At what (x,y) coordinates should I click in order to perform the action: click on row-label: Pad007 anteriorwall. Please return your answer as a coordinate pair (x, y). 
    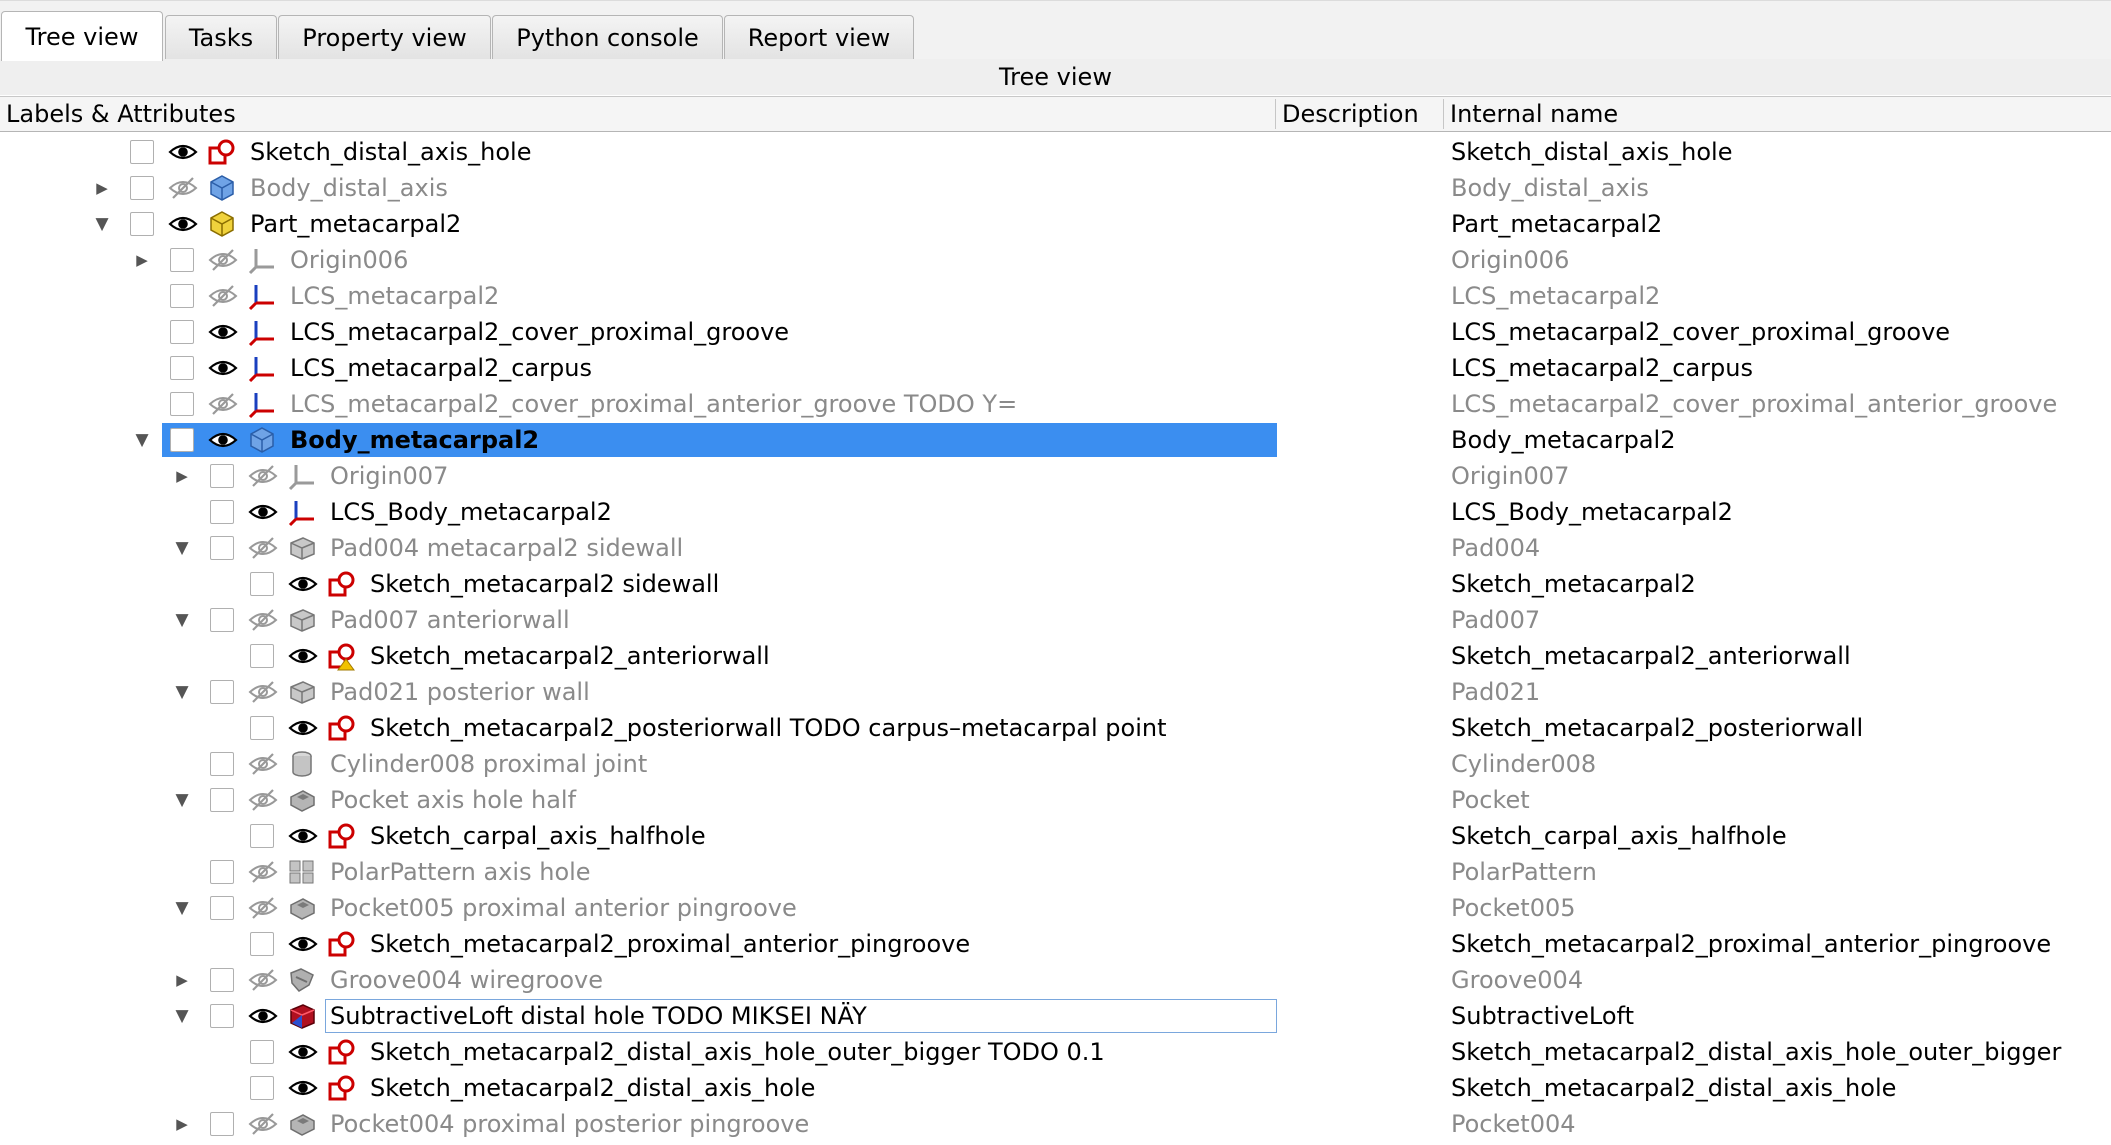
    Looking at the image, I should click on (450, 620).